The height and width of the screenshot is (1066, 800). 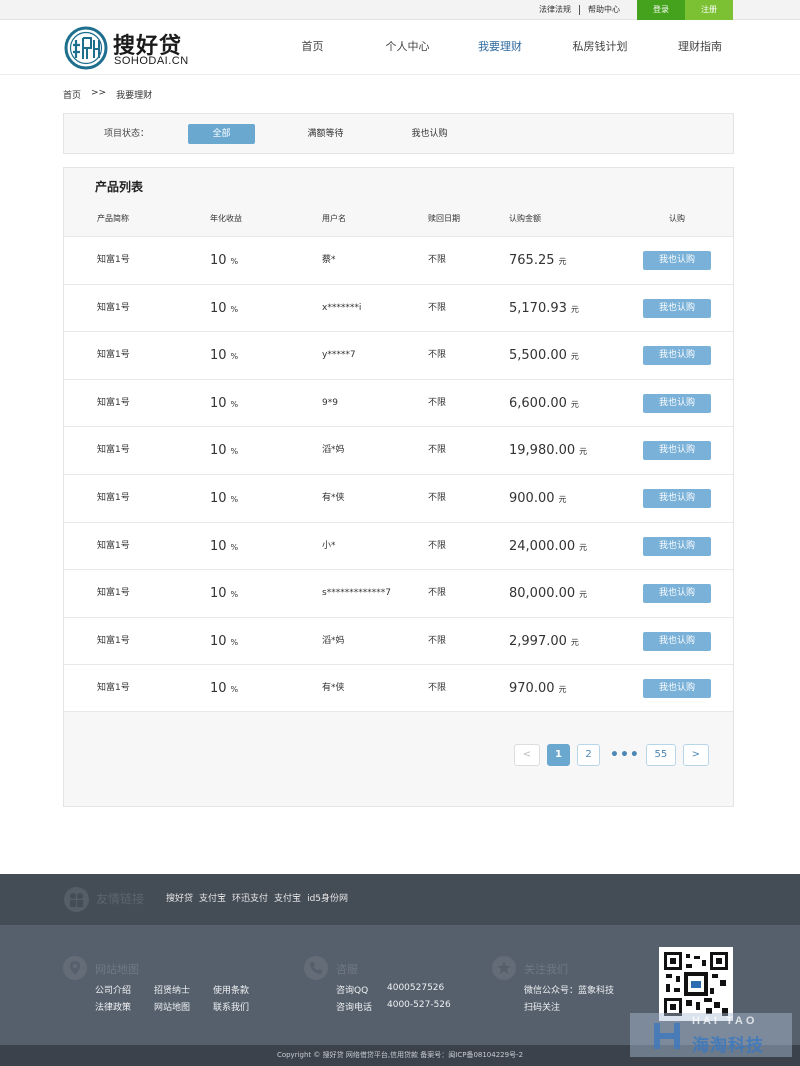 What do you see at coordinates (542, 451) in the screenshot?
I see `amount-value: 19,980.00` at bounding box center [542, 451].